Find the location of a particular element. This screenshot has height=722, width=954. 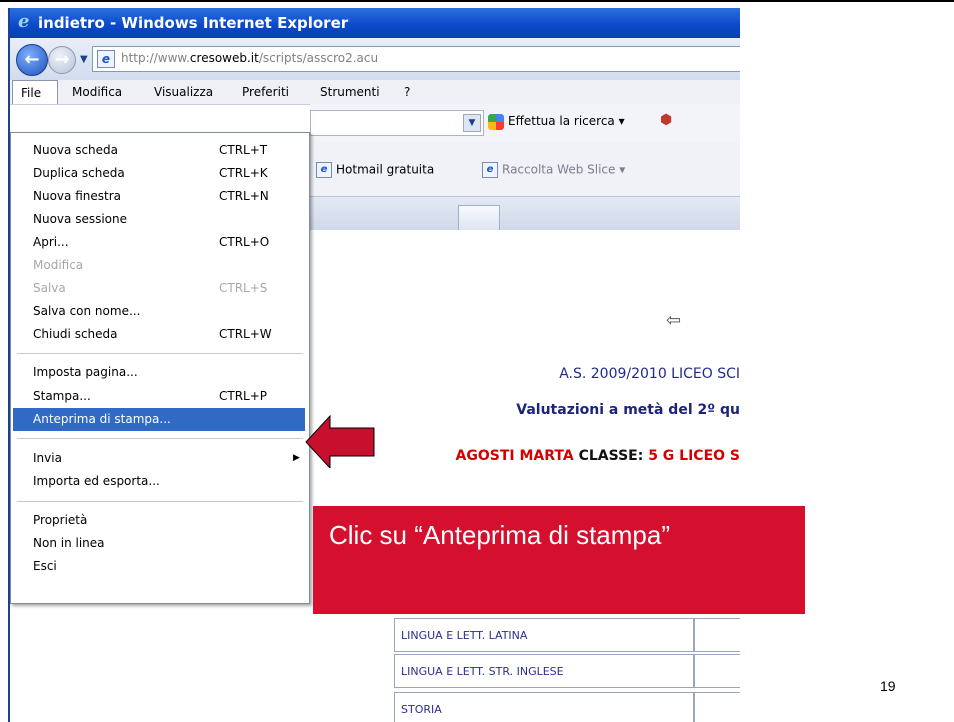

submenu-arrow-icon: ▶ is located at coordinates (296, 458).